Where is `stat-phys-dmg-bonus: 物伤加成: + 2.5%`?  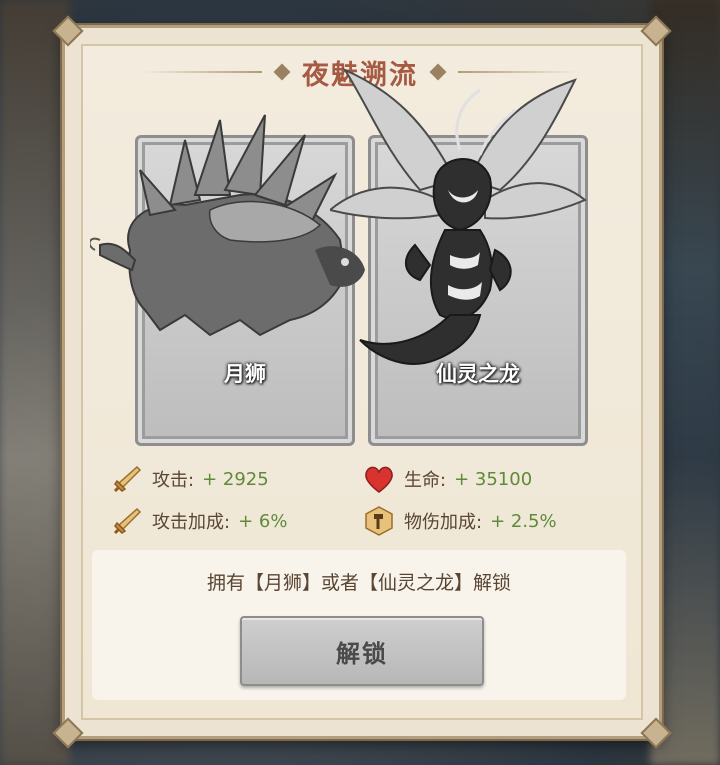
stat-phys-dmg-bonus: 物伤加成: + 2.5% is located at coordinates (459, 521).